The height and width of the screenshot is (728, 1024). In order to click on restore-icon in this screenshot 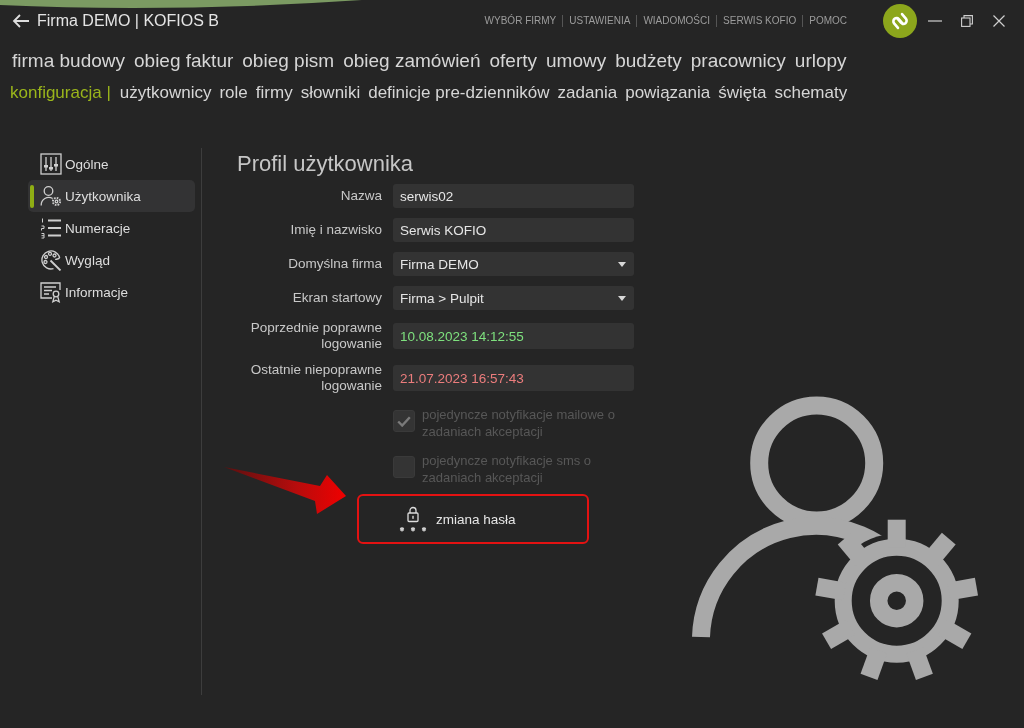, I will do `click(967, 21)`.